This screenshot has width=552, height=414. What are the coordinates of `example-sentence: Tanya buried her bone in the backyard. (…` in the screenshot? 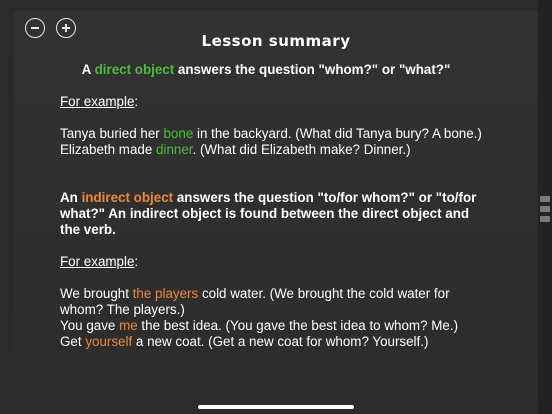 It's located at (275, 134).